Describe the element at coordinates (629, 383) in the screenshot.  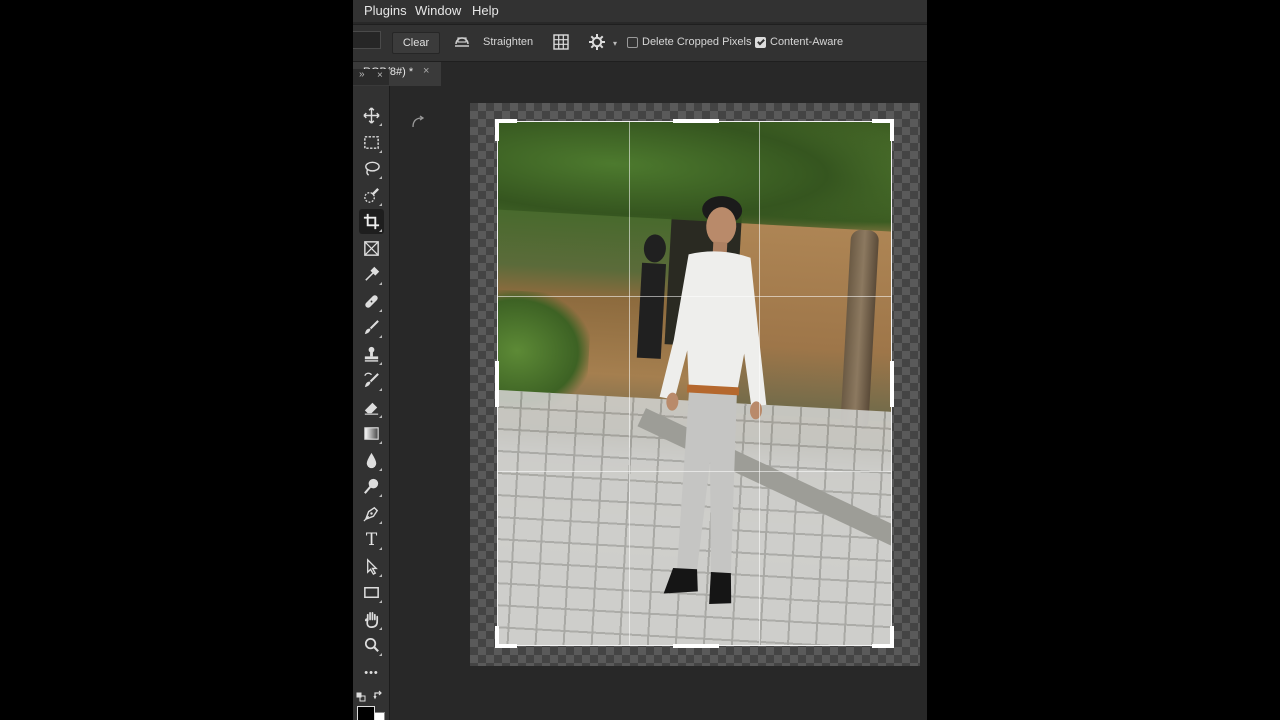
I see `grid-line-v1` at that location.